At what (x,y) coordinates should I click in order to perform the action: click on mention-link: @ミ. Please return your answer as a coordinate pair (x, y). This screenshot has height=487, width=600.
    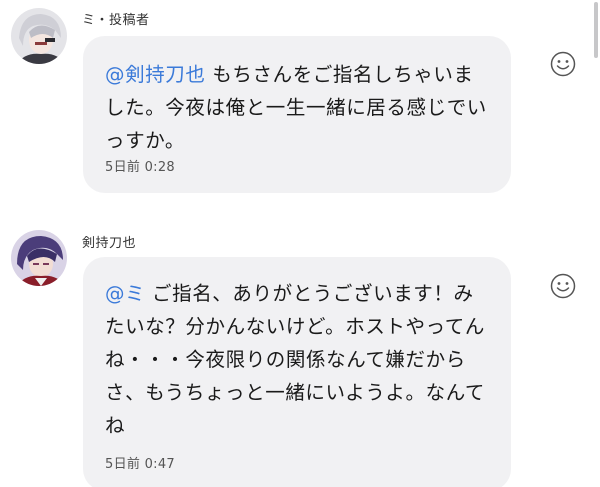
    Looking at the image, I should click on (125, 293).